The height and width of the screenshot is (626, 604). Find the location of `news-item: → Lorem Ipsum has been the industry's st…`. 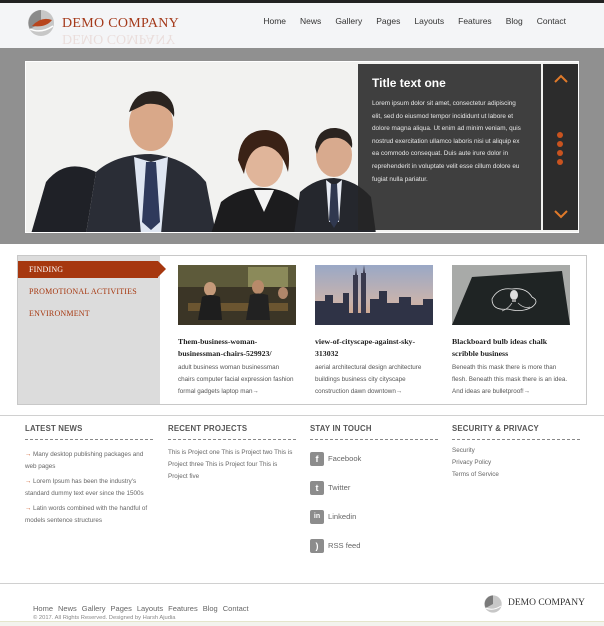

news-item: → Lorem Ipsum has been the industry's st… is located at coordinates (89, 488).